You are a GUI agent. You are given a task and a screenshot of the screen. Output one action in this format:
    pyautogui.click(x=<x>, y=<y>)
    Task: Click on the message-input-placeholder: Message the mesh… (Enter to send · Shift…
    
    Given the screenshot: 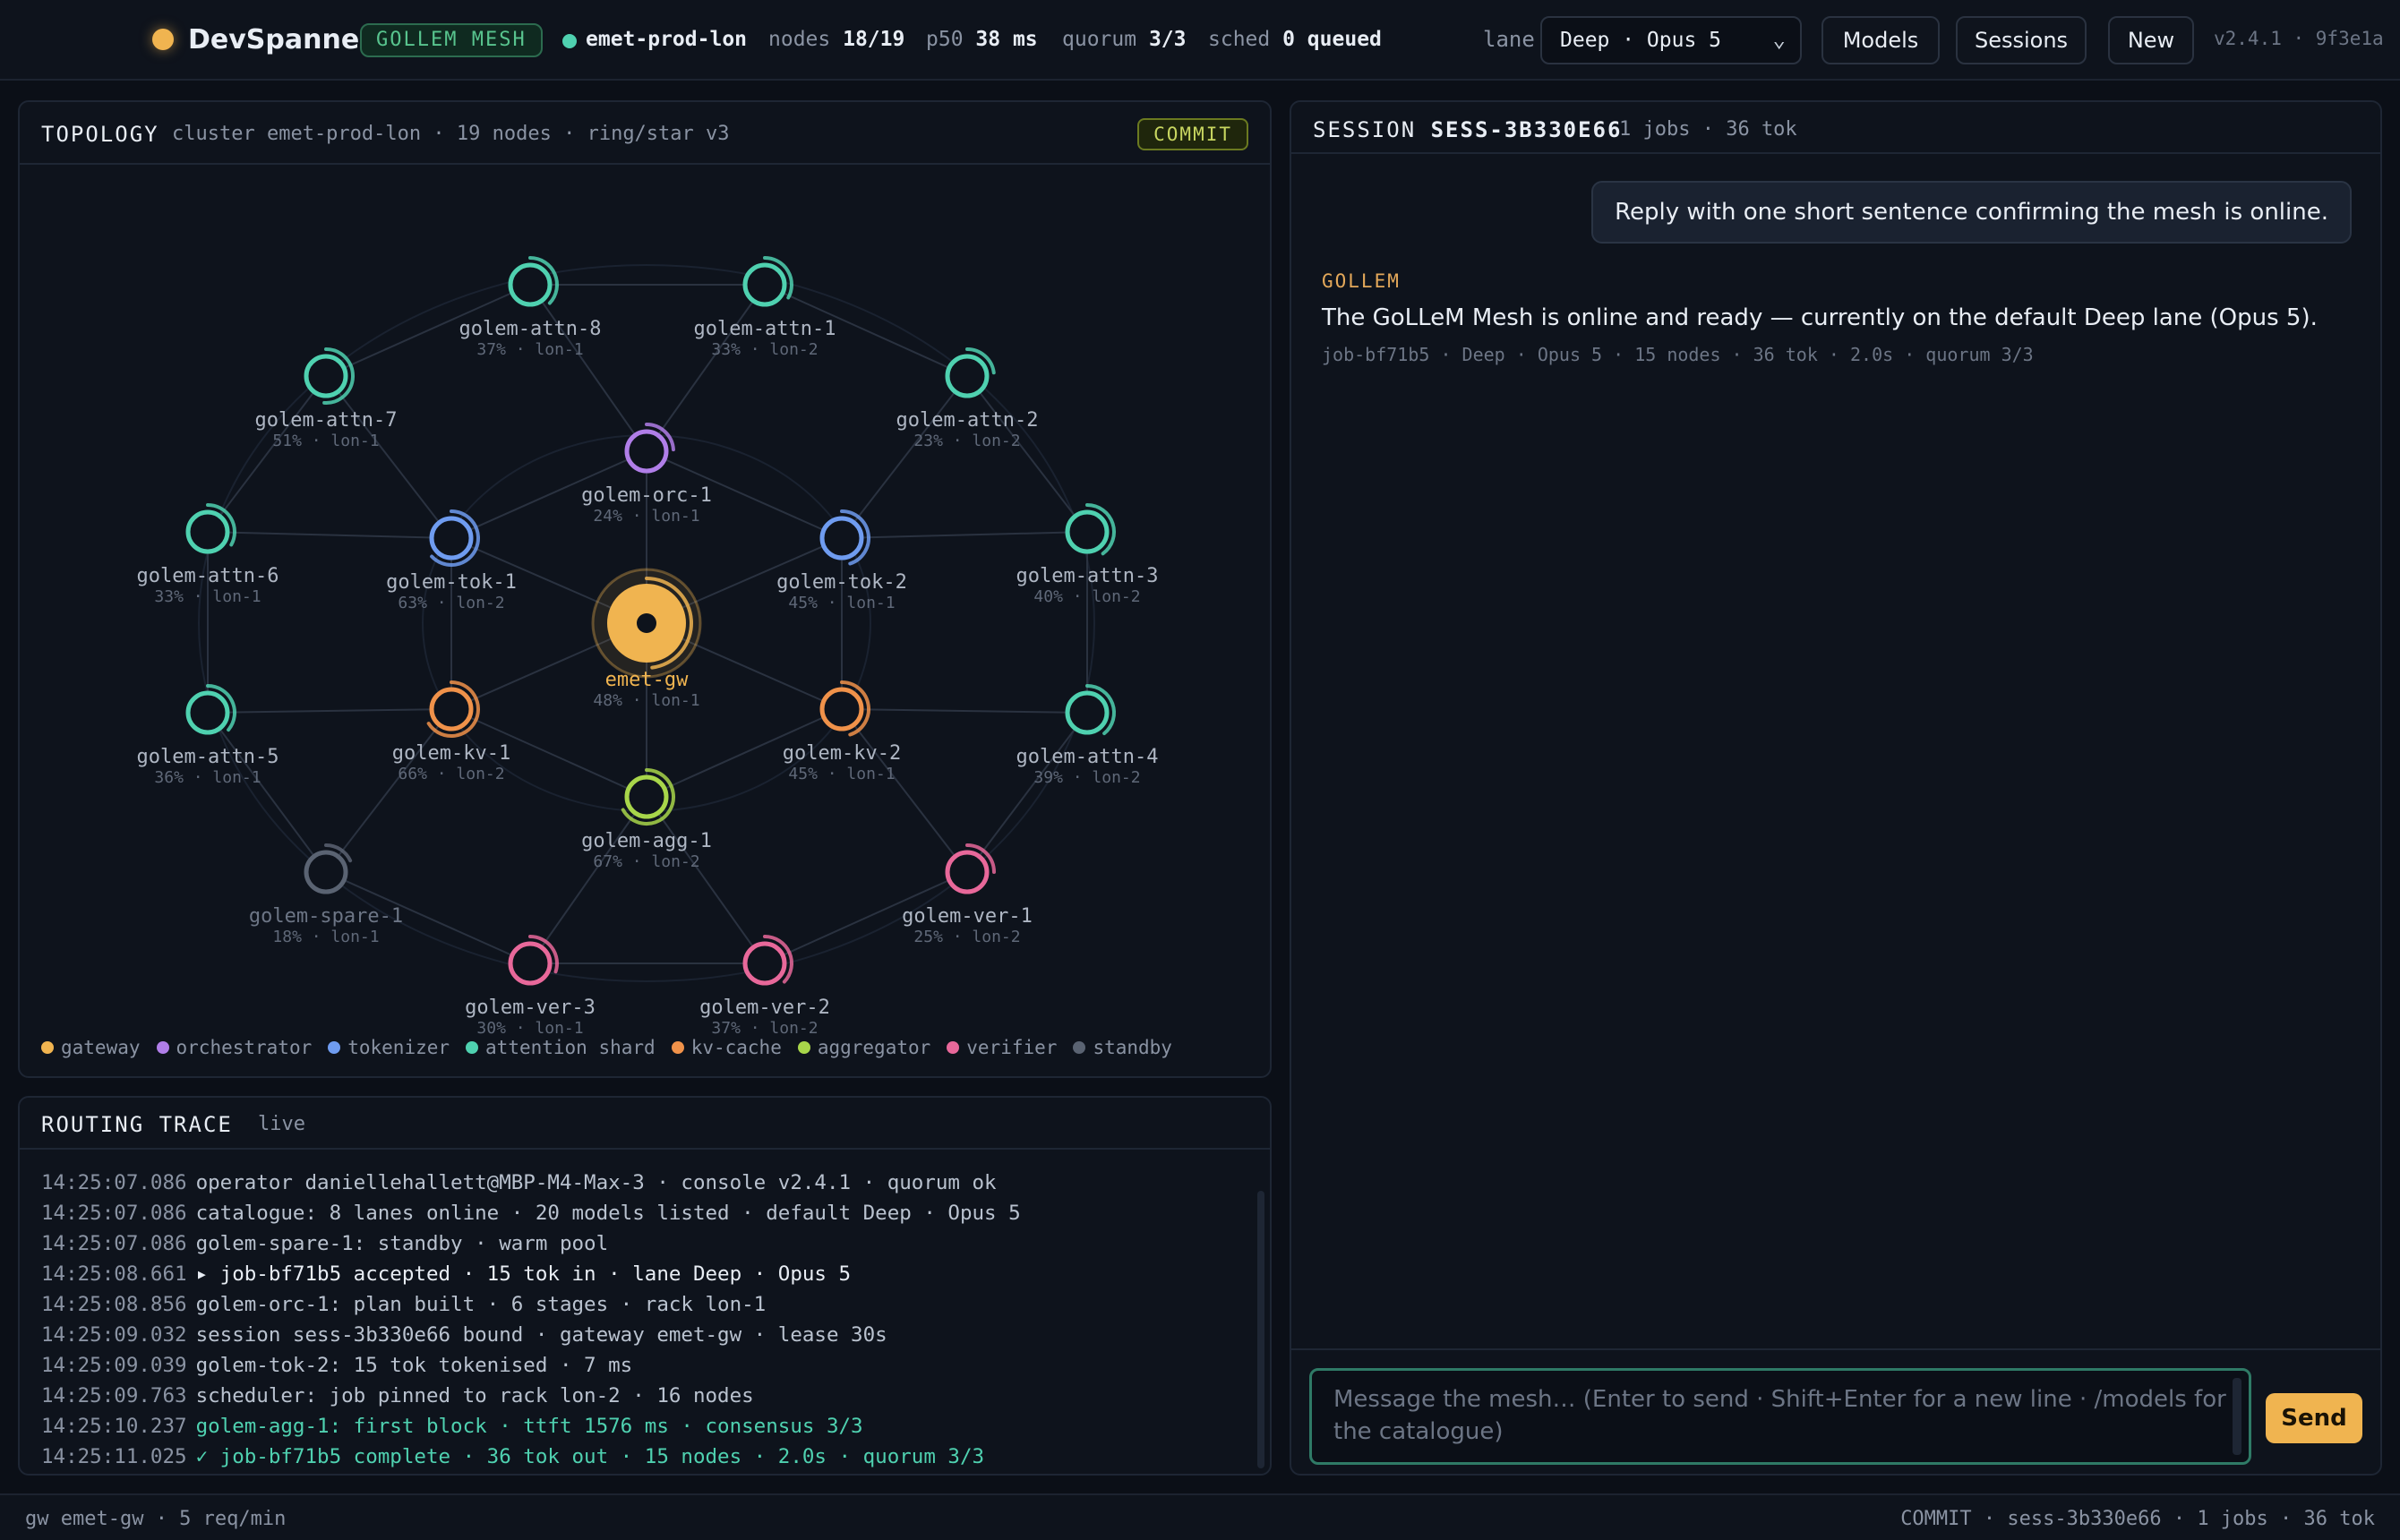 What is the action you would take?
    pyautogui.click(x=1779, y=1415)
    